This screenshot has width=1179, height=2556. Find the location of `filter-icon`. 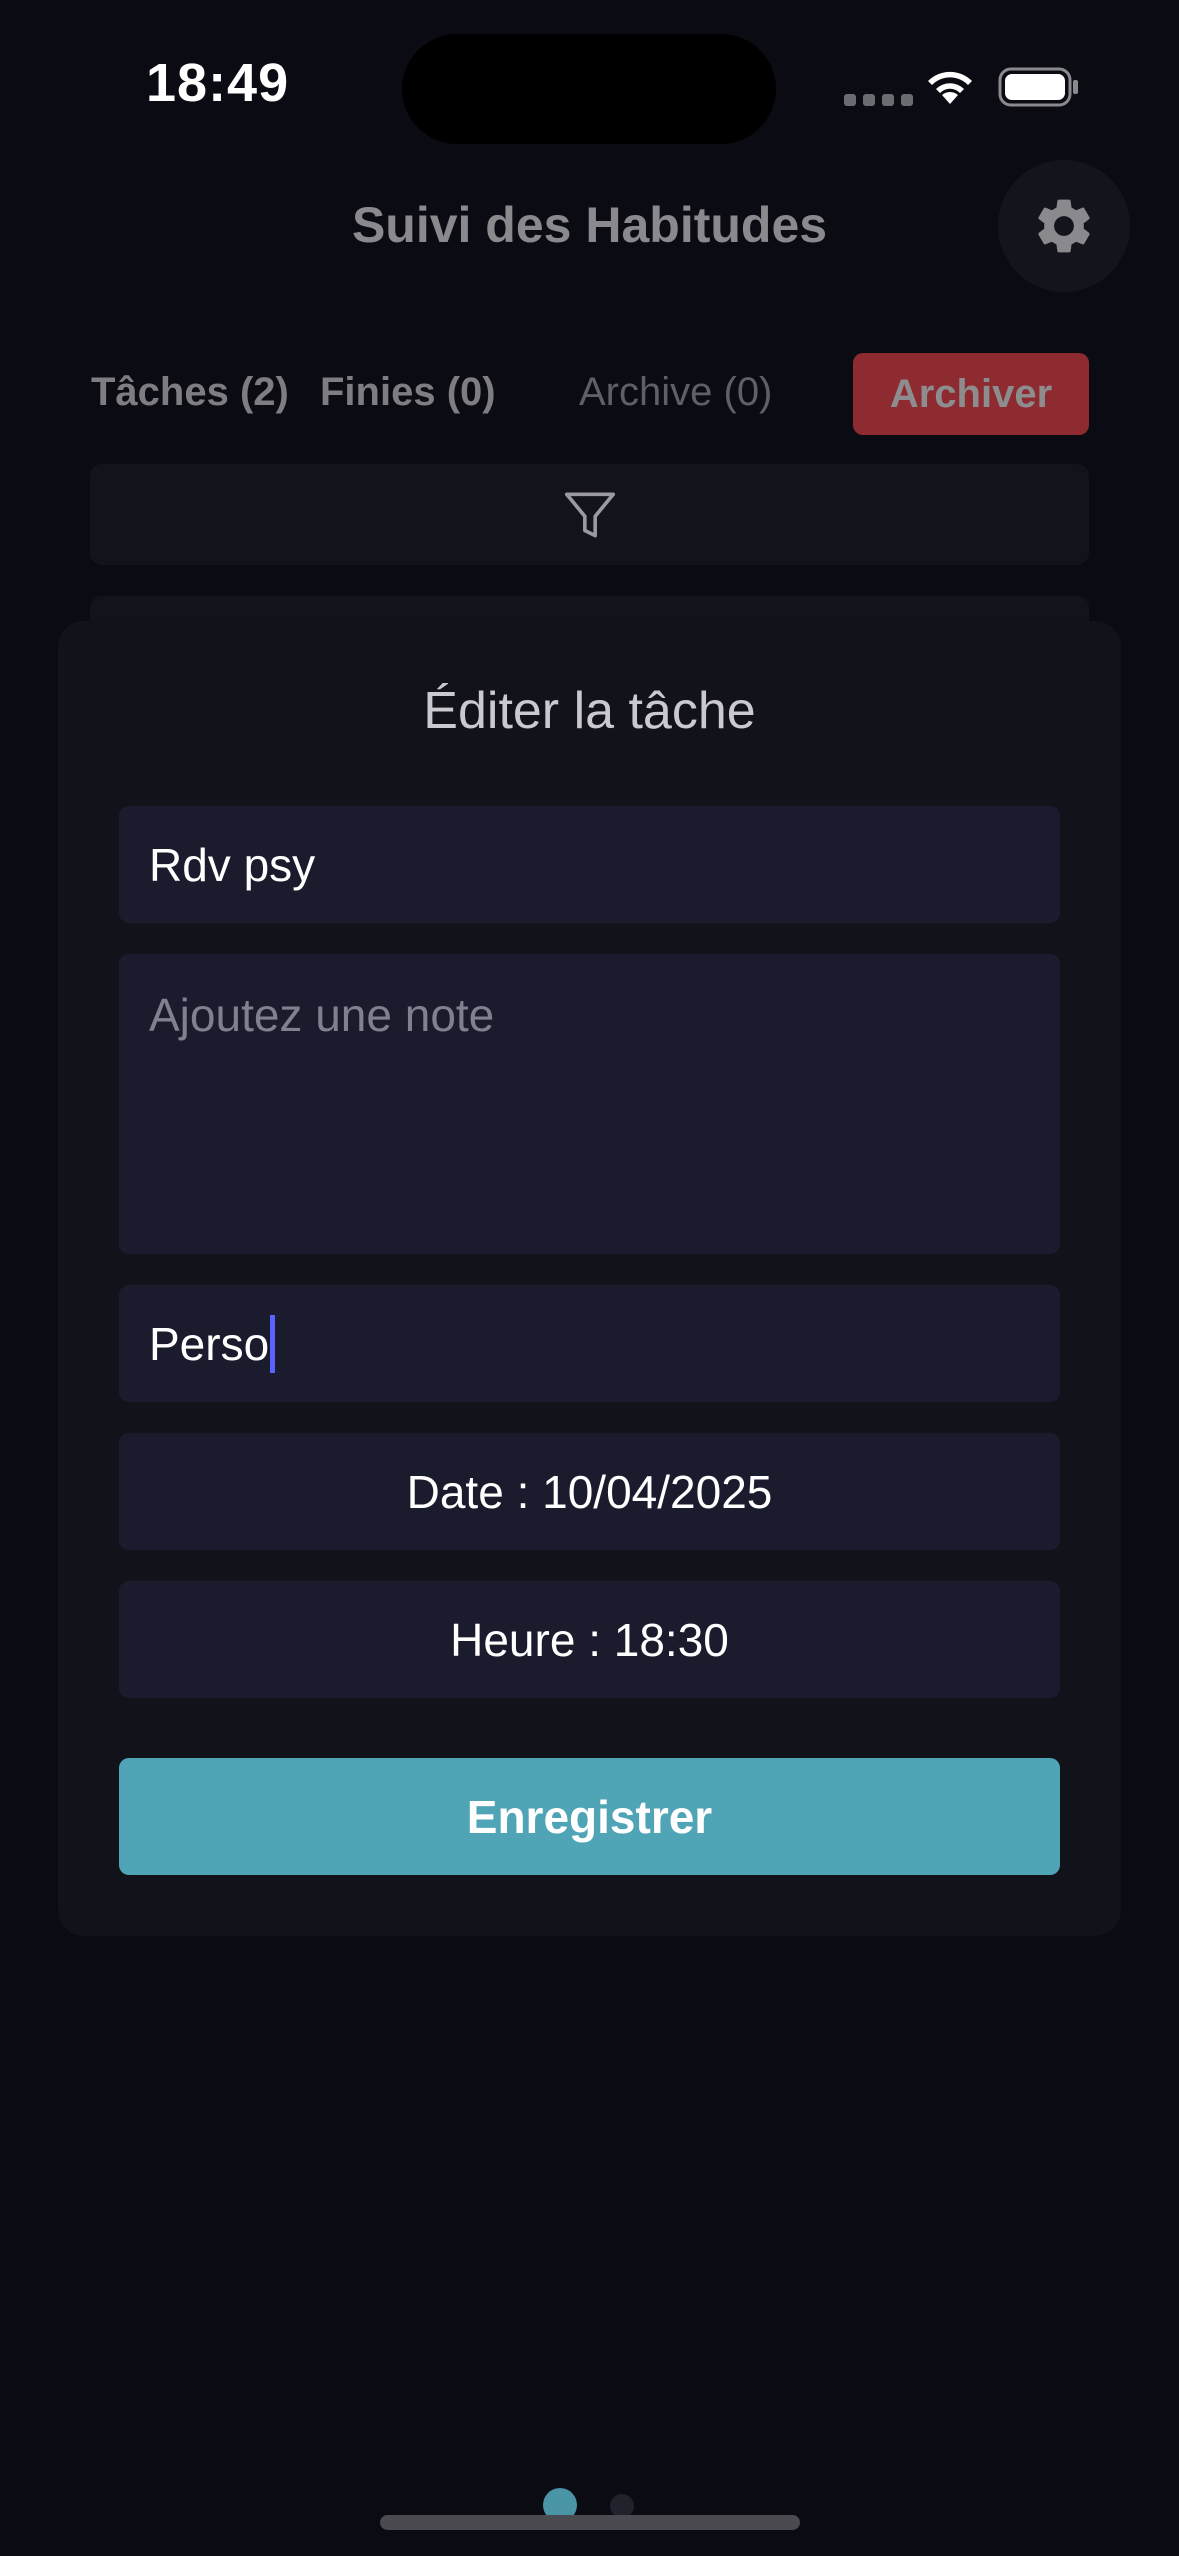

filter-icon is located at coordinates (589, 514).